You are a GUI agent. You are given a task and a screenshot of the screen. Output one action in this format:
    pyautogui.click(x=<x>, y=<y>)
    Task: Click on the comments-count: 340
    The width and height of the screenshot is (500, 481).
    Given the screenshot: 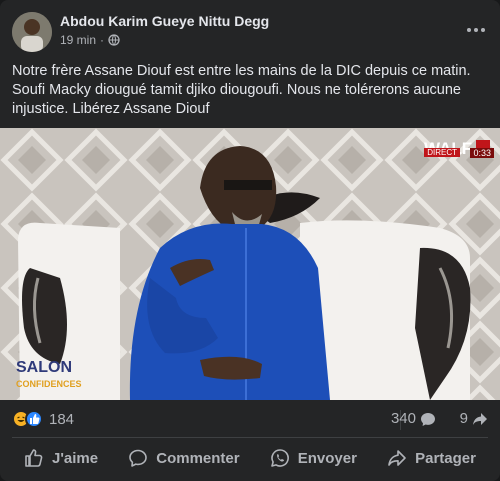 What is the action you would take?
    pyautogui.click(x=413, y=418)
    